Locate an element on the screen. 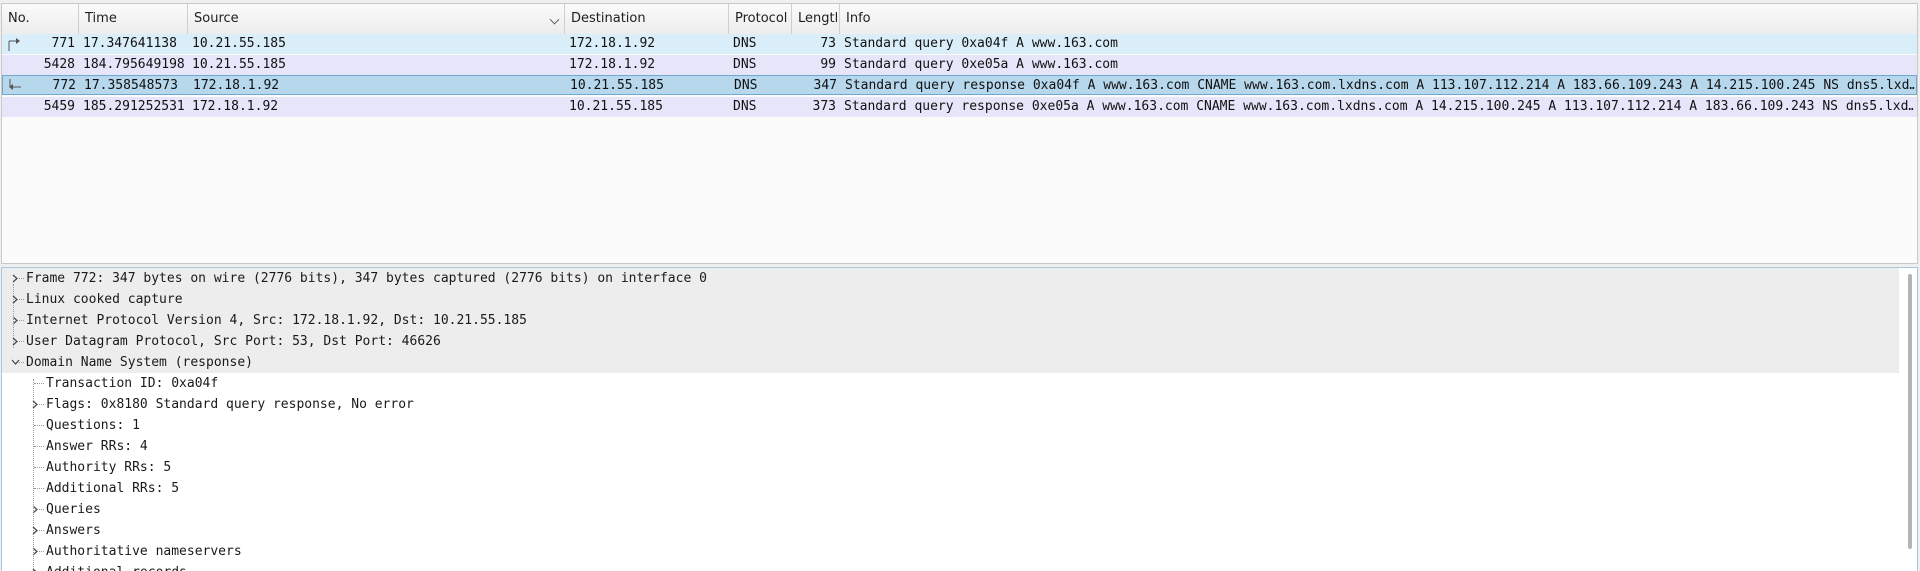 The width and height of the screenshot is (1920, 571). packet-cell-time: 17.347641138 is located at coordinates (130, 43).